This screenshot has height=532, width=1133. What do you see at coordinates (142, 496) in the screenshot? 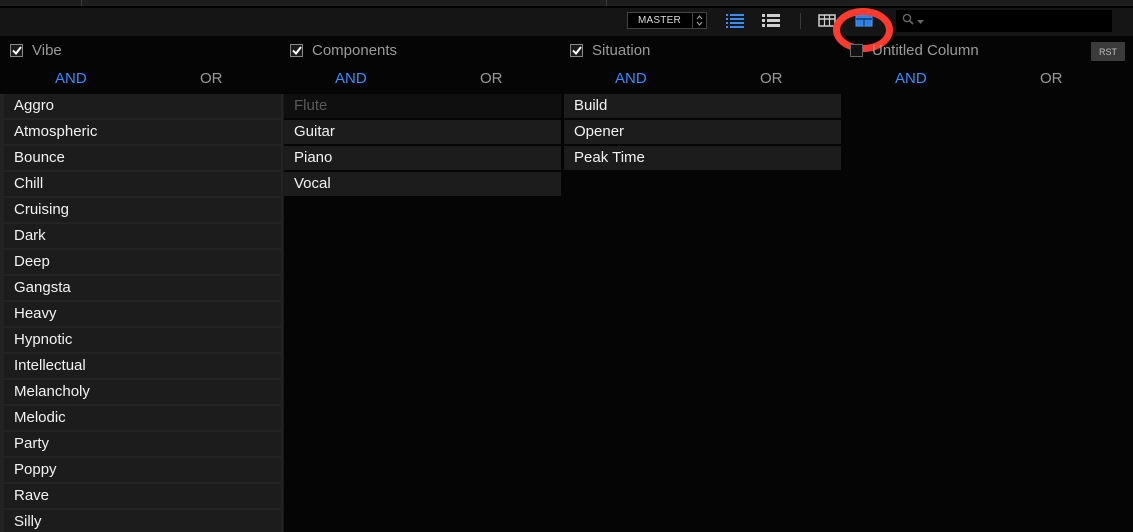
I see `tag-item: Rave` at bounding box center [142, 496].